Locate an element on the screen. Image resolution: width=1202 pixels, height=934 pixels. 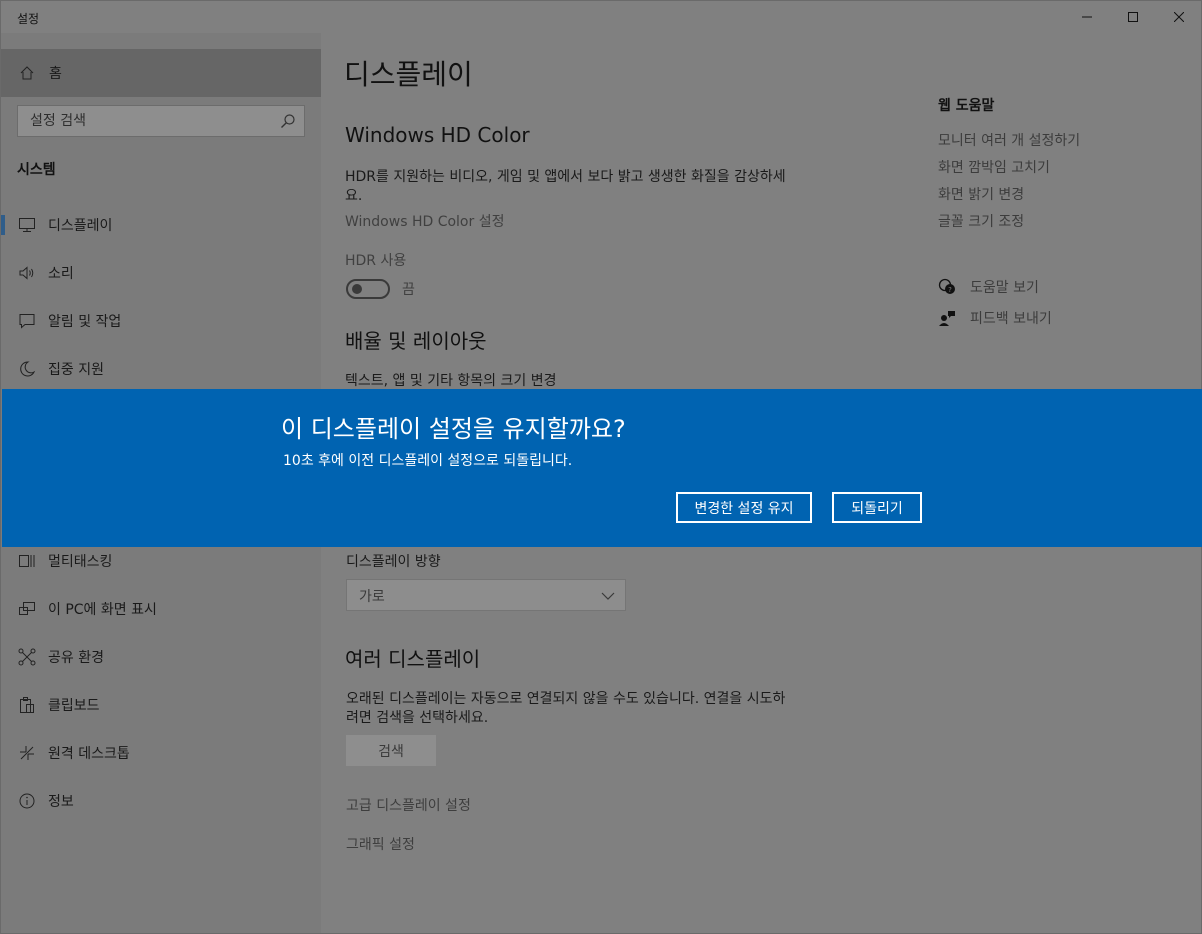
multiple-displays-heading: 여러 디스플레이 is located at coordinates (413, 659).